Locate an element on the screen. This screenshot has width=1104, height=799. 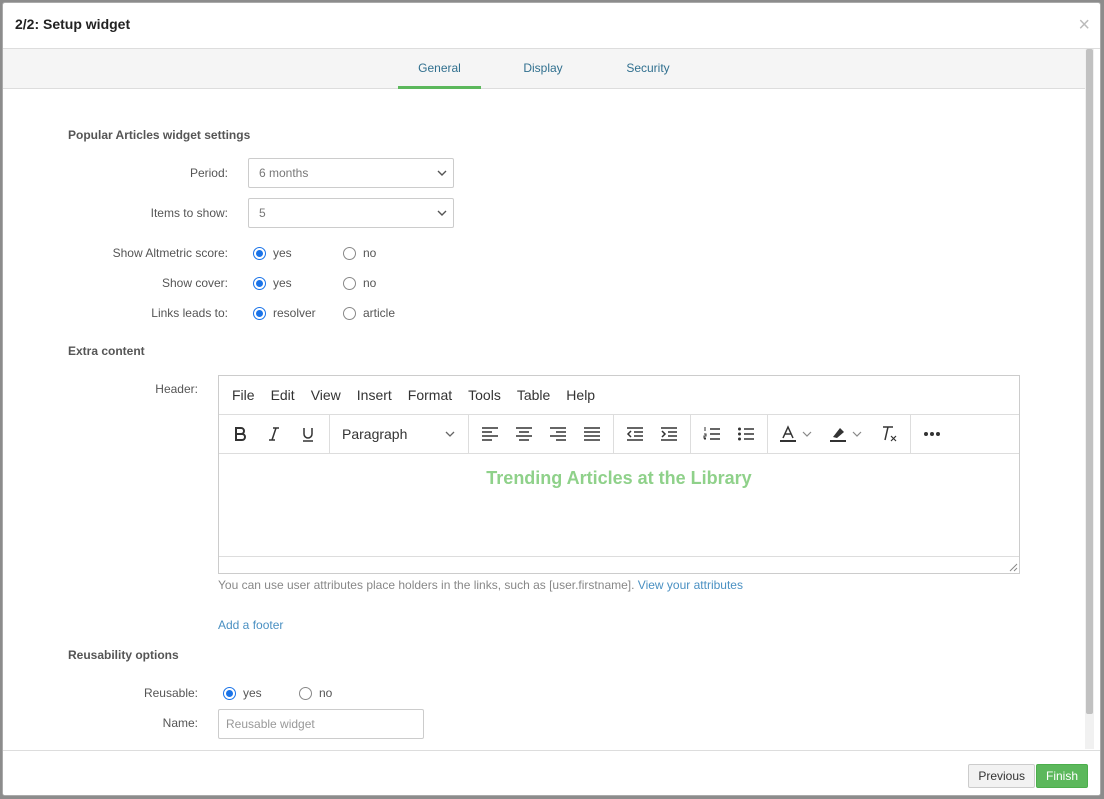
text-color-icon is located at coordinates (797, 434).